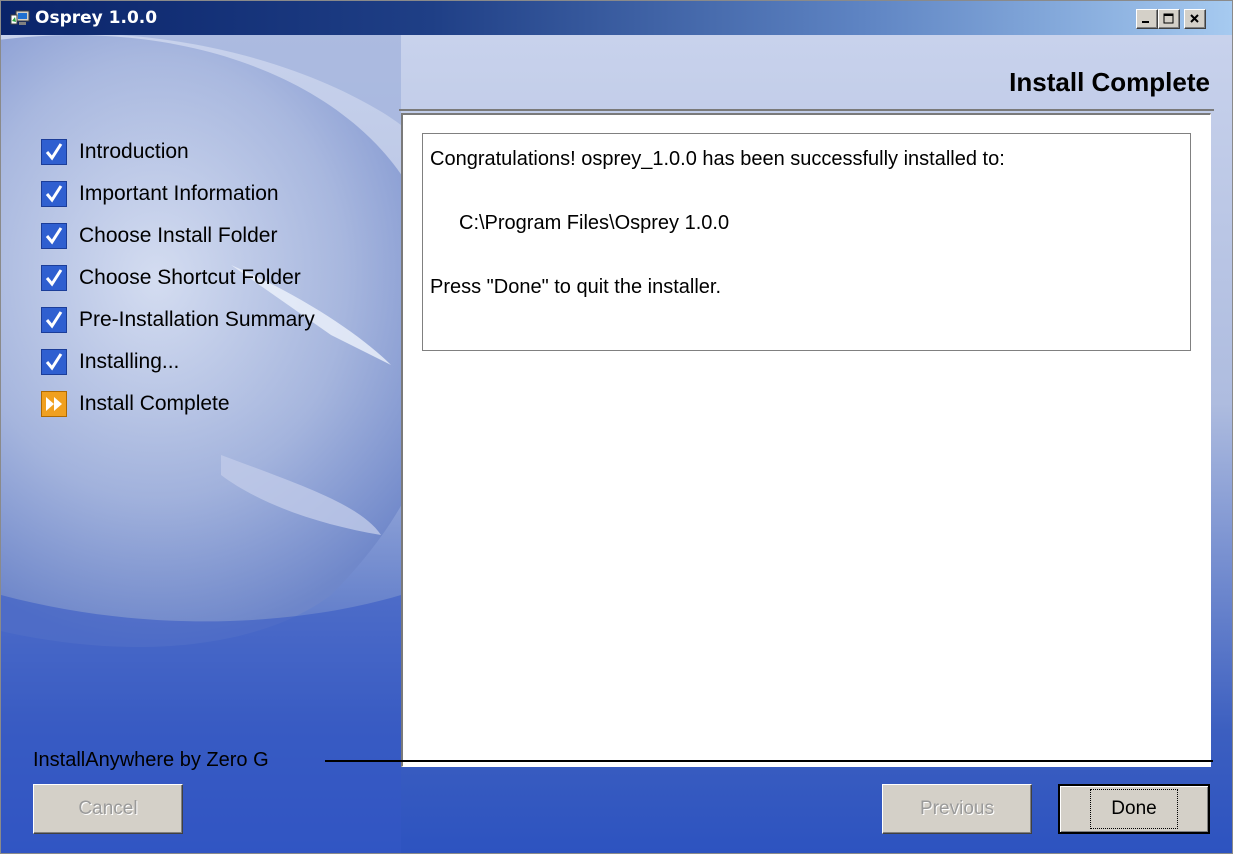  What do you see at coordinates (134, 151) in the screenshot?
I see `step-label: Introduction` at bounding box center [134, 151].